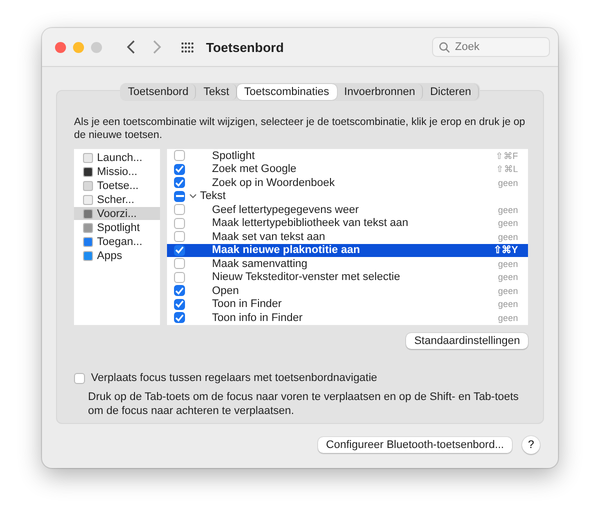 The width and height of the screenshot is (600, 523). Describe the element at coordinates (60, 47) in the screenshot. I see `close-button` at that location.